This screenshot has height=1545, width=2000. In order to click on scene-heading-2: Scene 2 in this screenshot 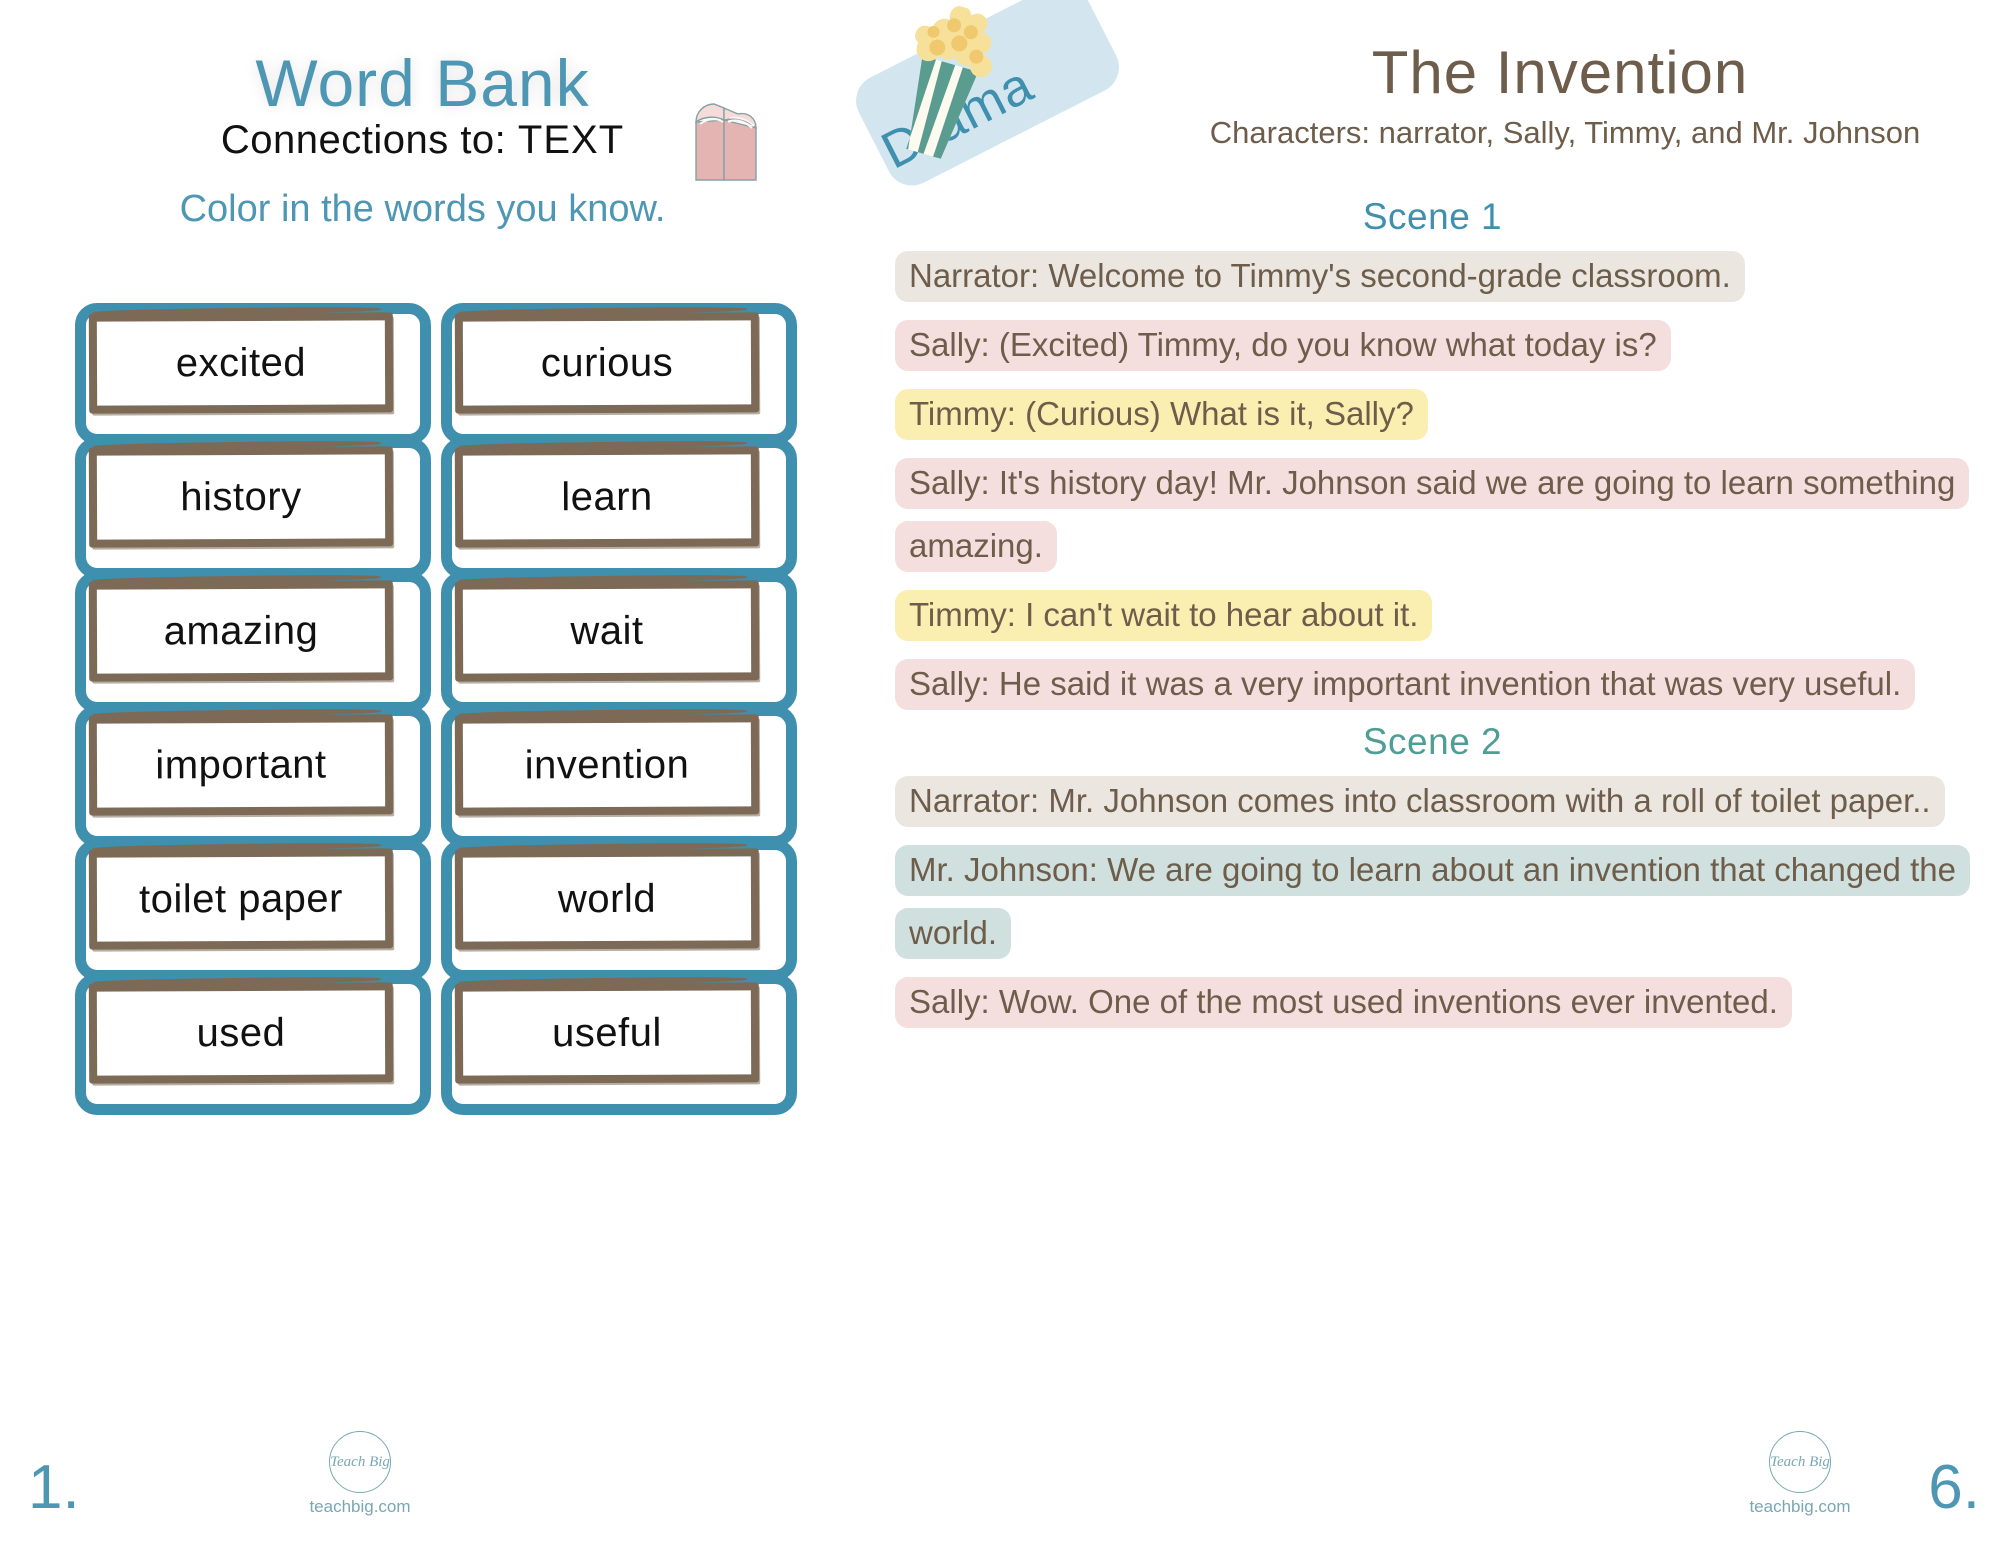, I will do `click(1432, 741)`.